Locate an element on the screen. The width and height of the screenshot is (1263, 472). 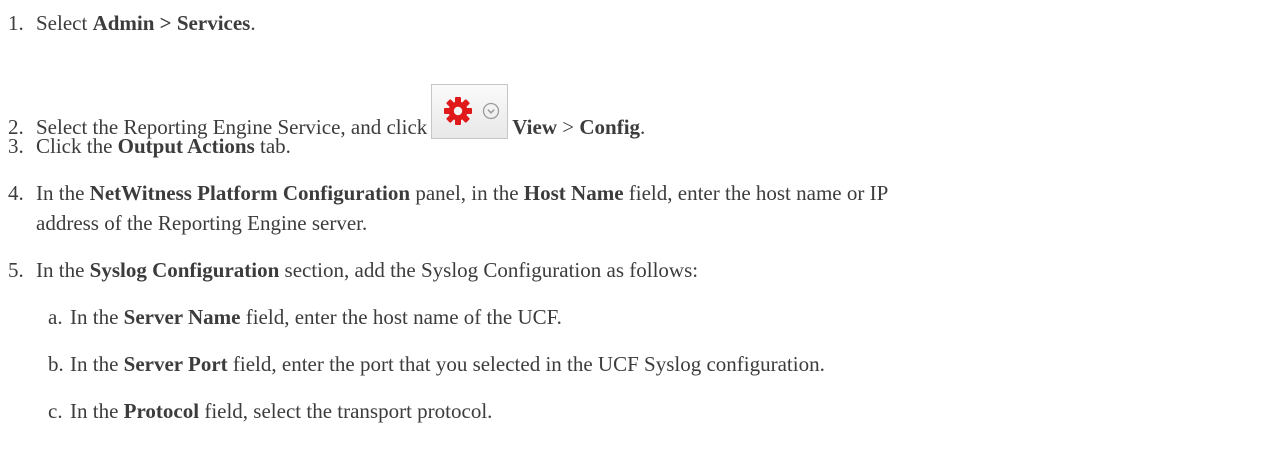
step-number: 3. is located at coordinates (16, 146).